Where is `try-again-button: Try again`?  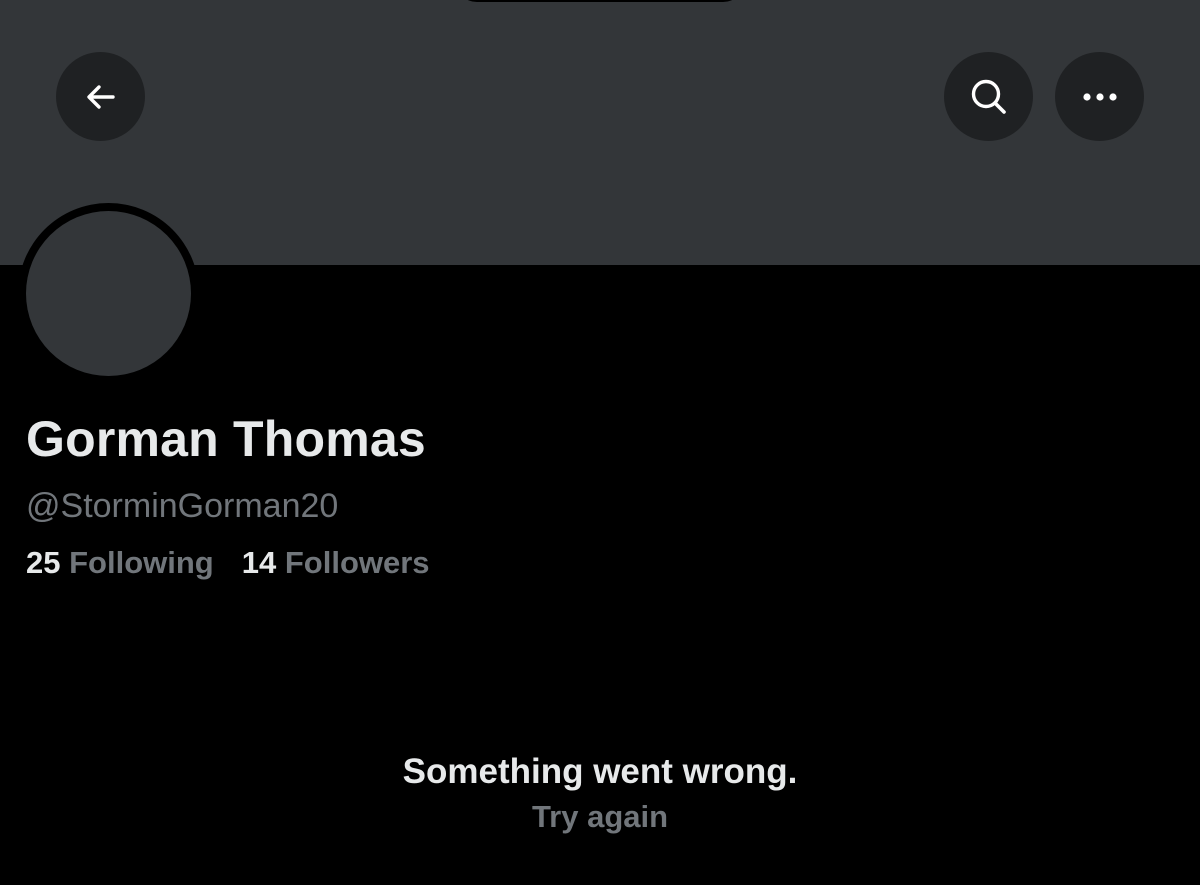 try-again-button: Try again is located at coordinates (600, 816).